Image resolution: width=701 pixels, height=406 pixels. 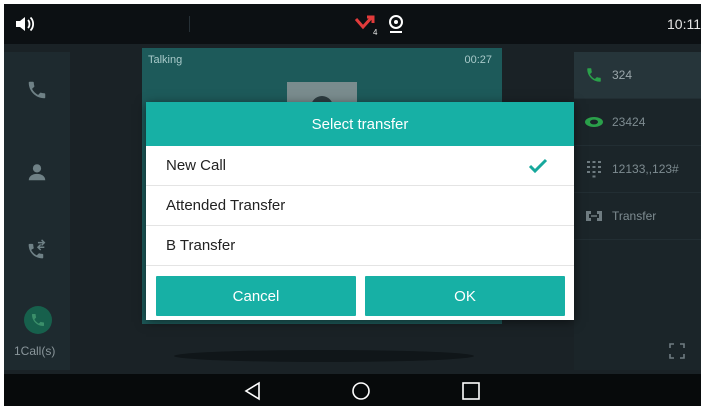 I want to click on call-status: Talking, so click(x=165, y=60).